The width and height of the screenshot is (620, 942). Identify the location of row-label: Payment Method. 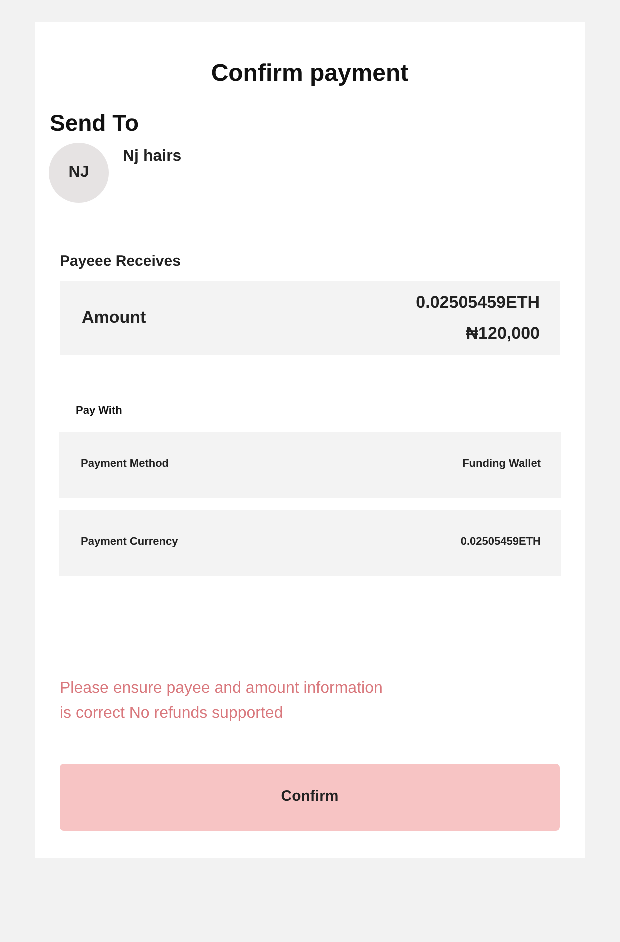
(125, 464).